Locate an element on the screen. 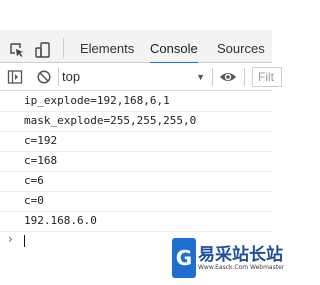 This screenshot has width=320, height=285. eye-icon is located at coordinates (228, 77).